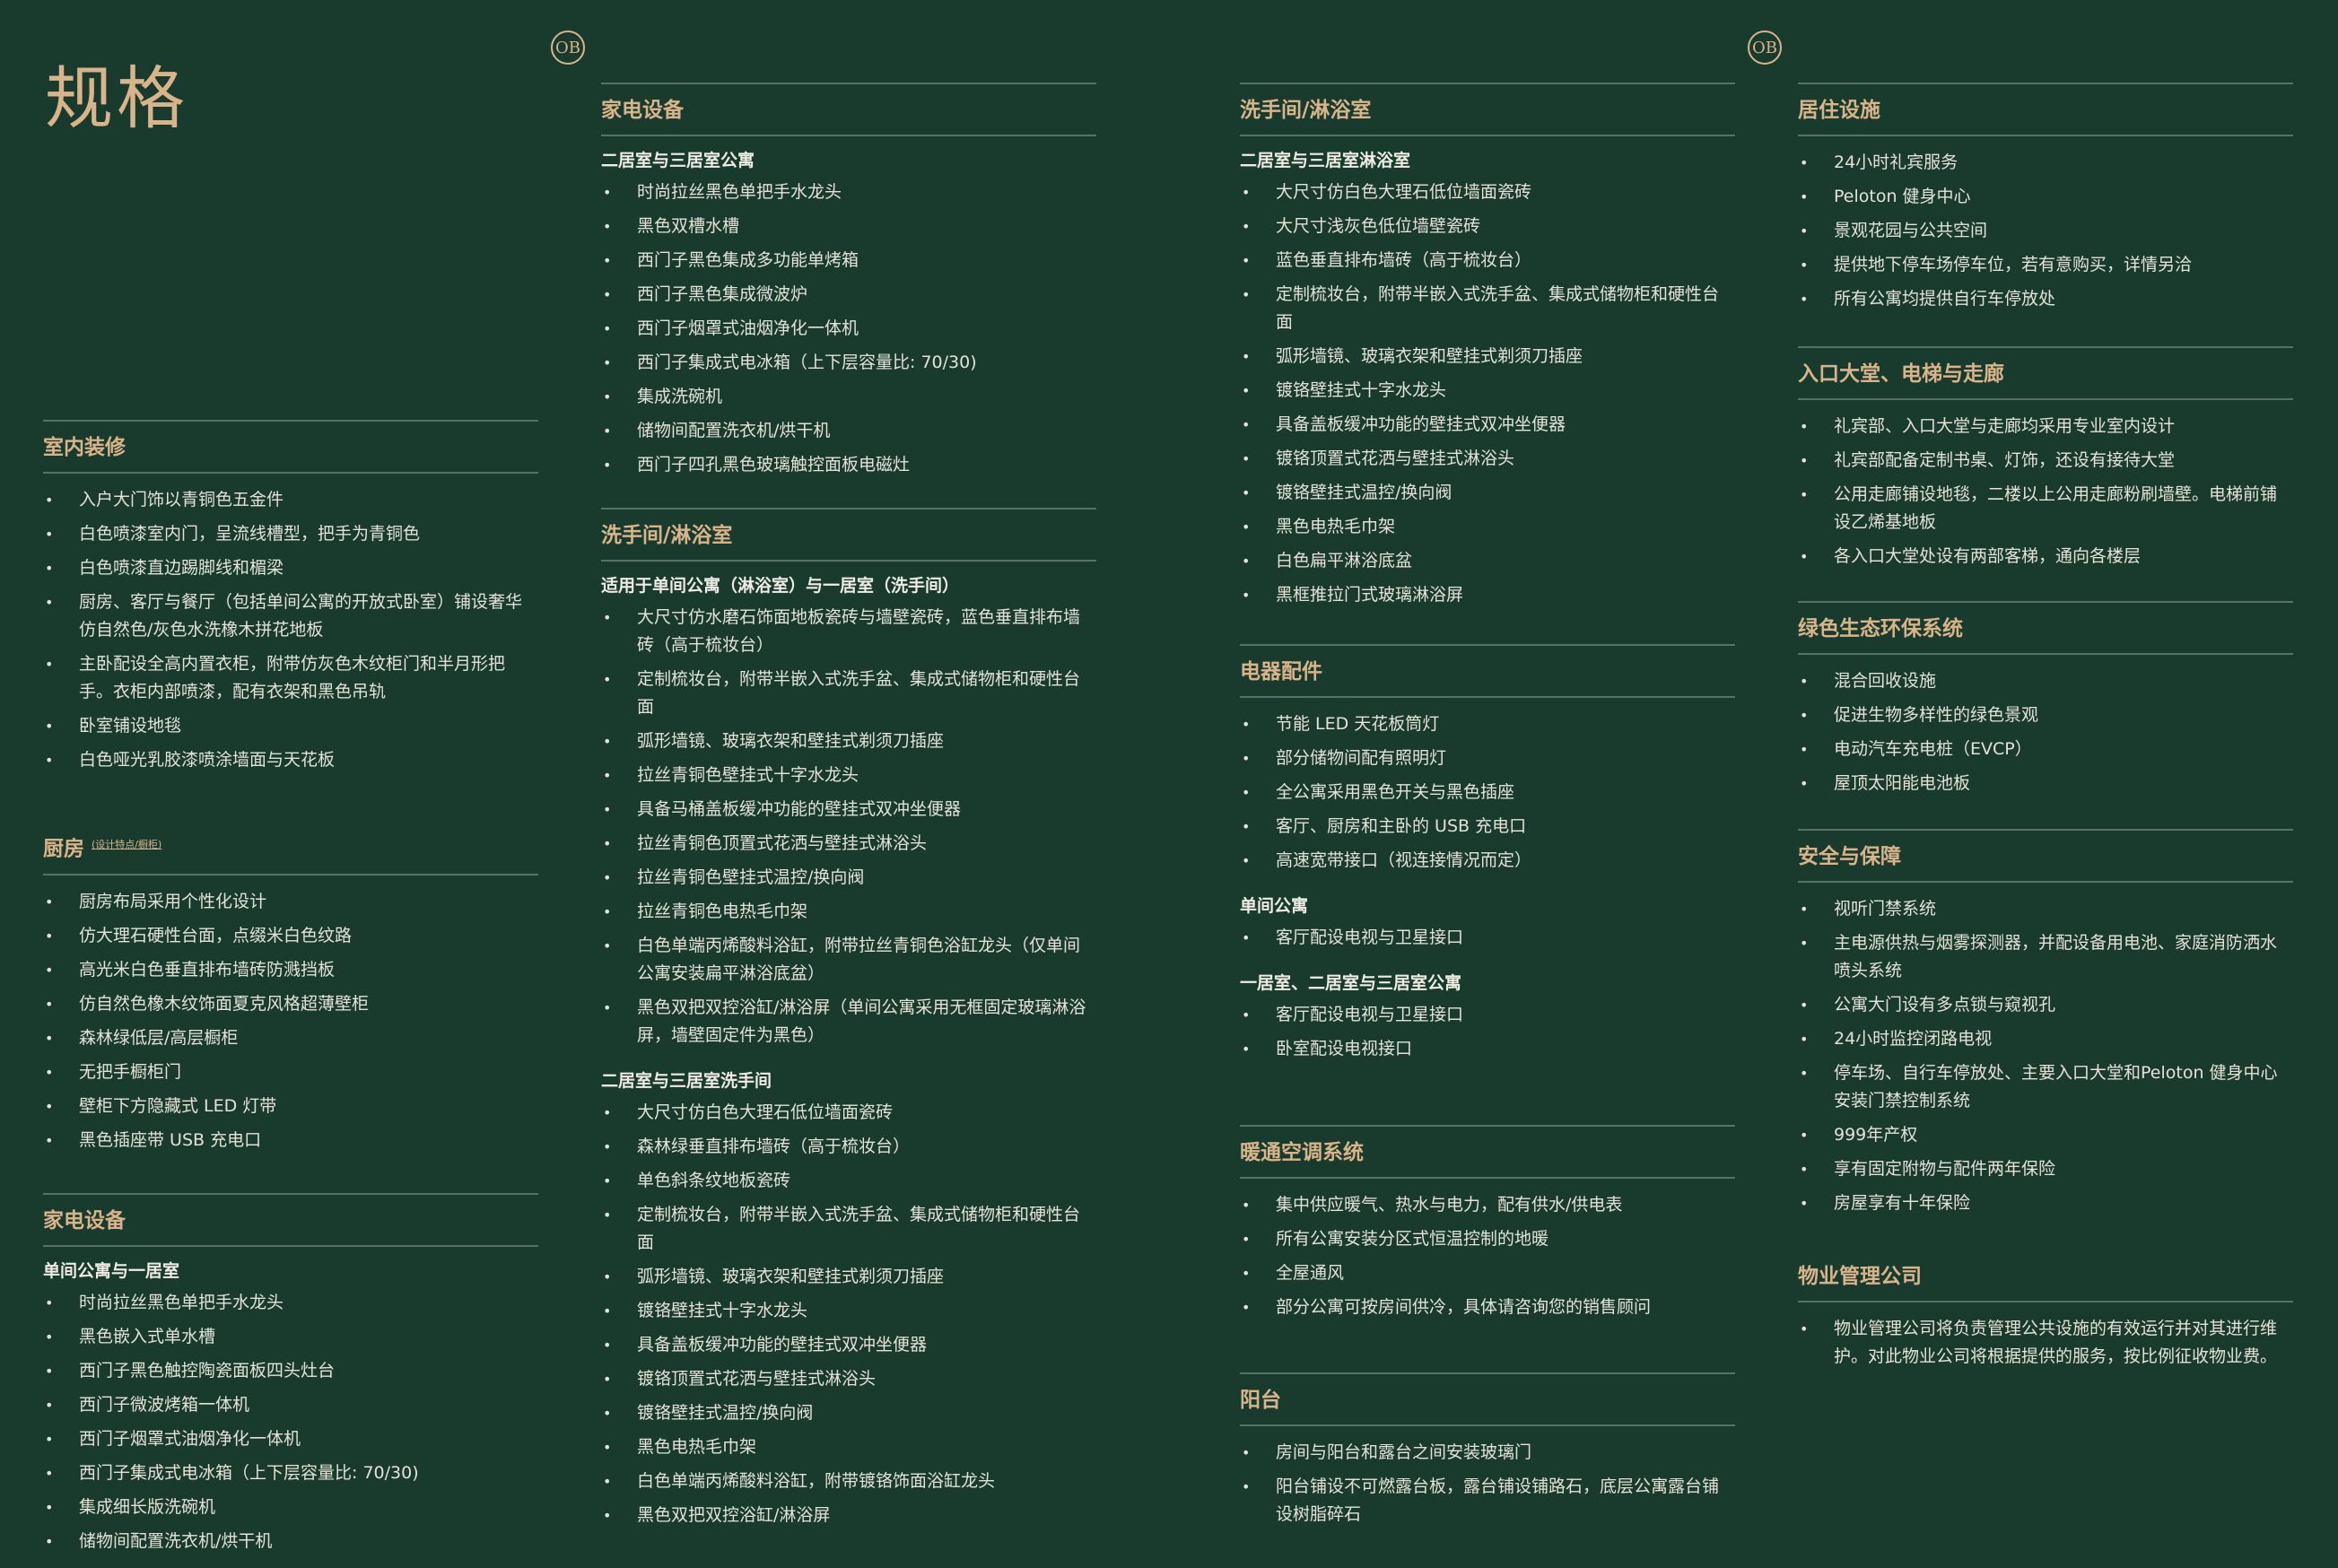  Describe the element at coordinates (848, 810) in the screenshot. I see `list-item: 具备马桶盖板缓冲功能的壁挂式双冲坐便器` at that location.